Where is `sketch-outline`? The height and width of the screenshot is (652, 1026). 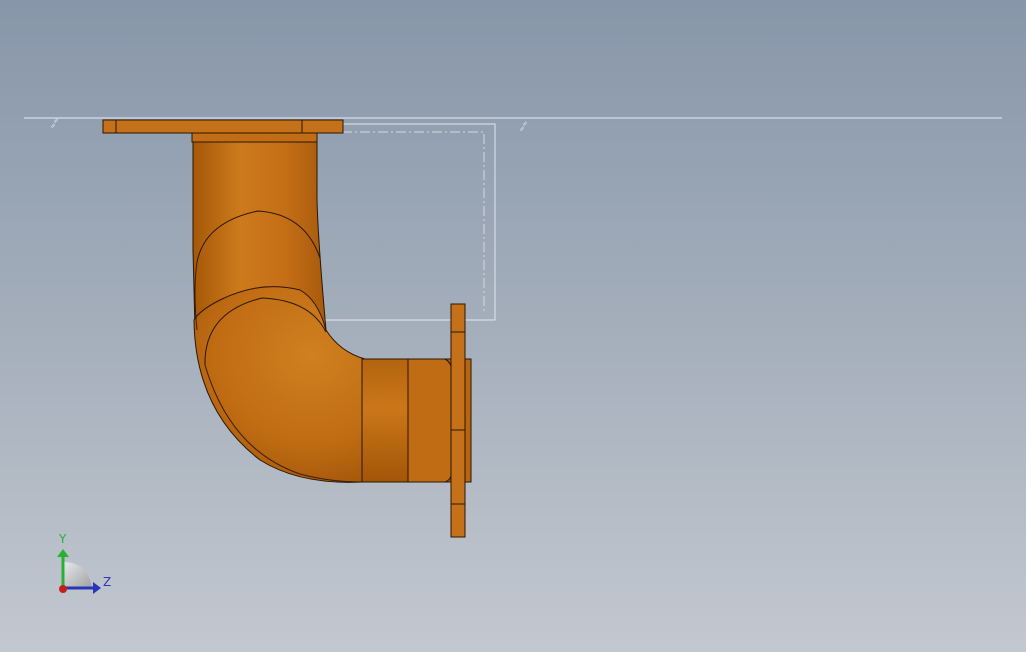
sketch-outline is located at coordinates (410, 222).